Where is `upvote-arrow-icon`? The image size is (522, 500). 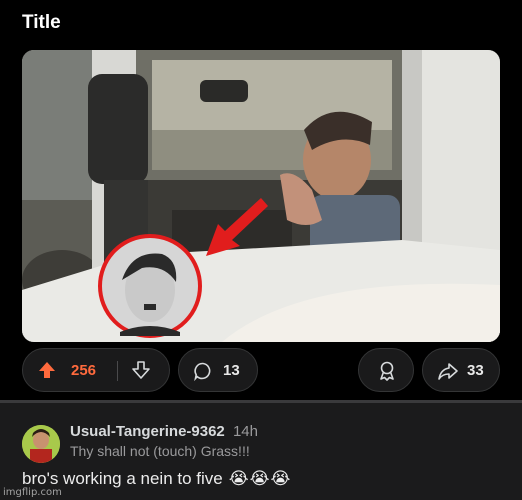
upvote-arrow-icon is located at coordinates (47, 370).